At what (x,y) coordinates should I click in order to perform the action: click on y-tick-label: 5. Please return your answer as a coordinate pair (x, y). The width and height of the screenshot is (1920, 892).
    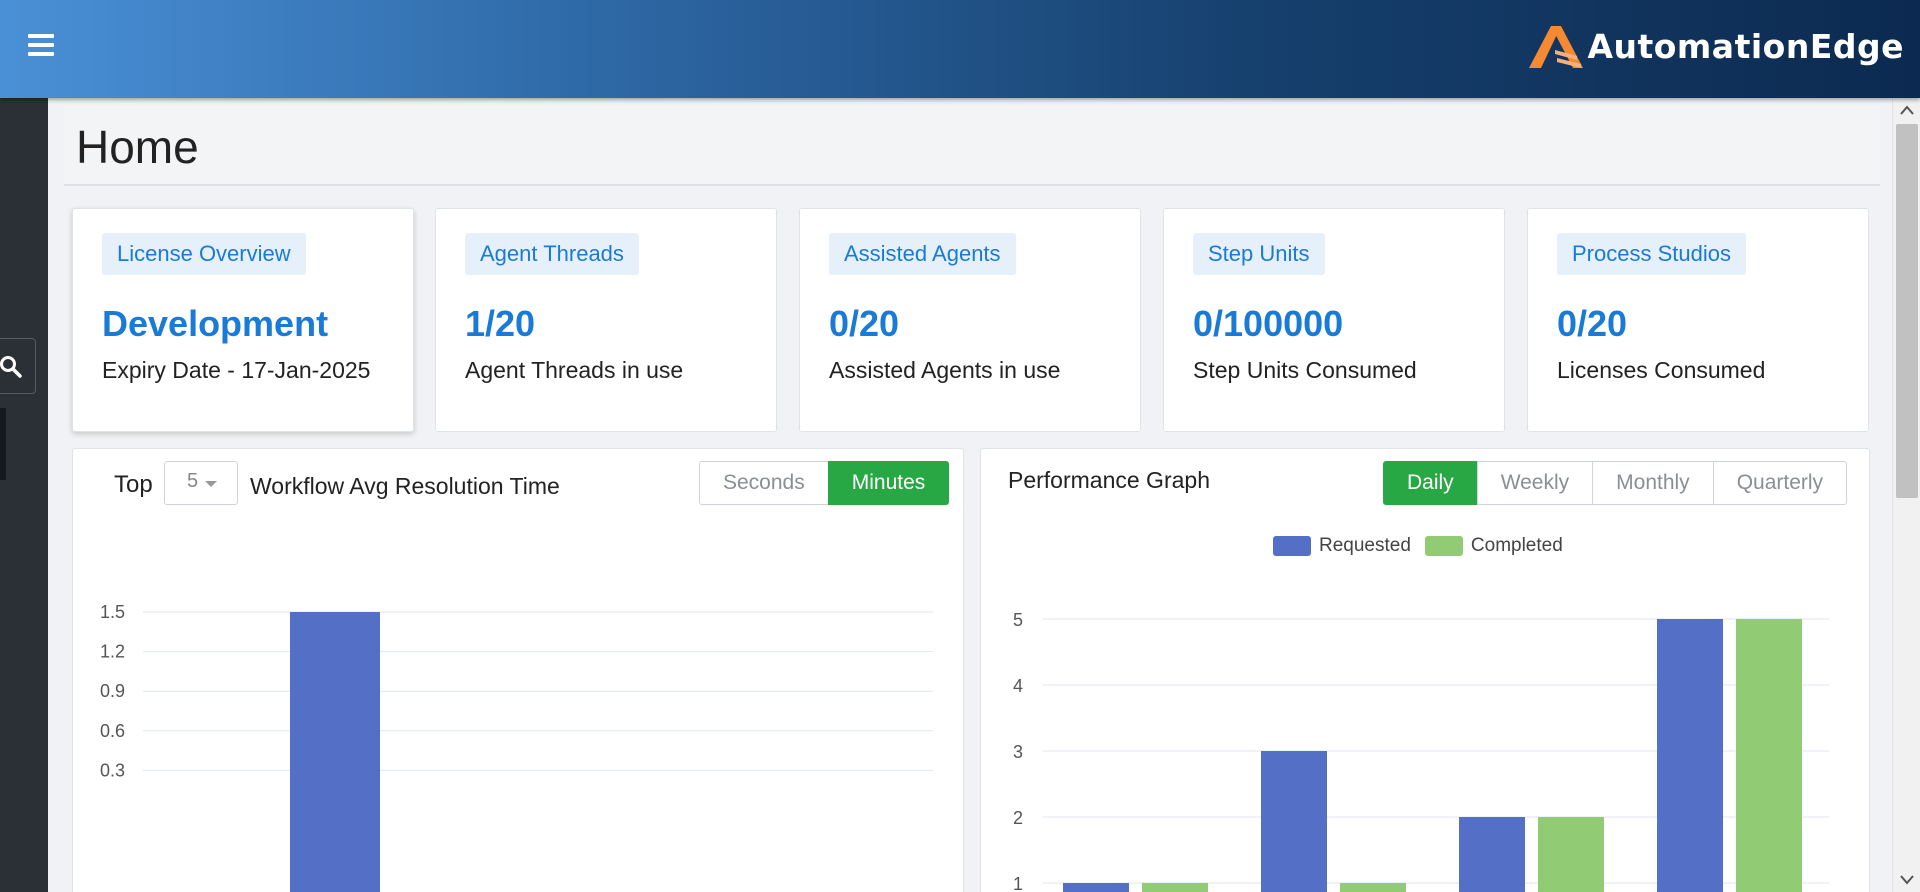
    Looking at the image, I should click on (1018, 620).